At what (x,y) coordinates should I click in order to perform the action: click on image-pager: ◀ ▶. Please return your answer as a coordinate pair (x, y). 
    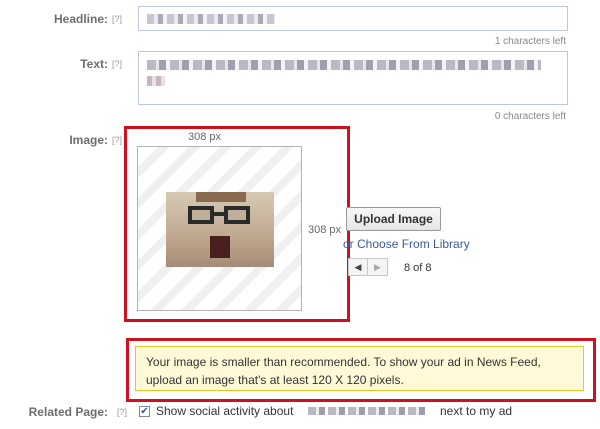
    Looking at the image, I should click on (368, 267).